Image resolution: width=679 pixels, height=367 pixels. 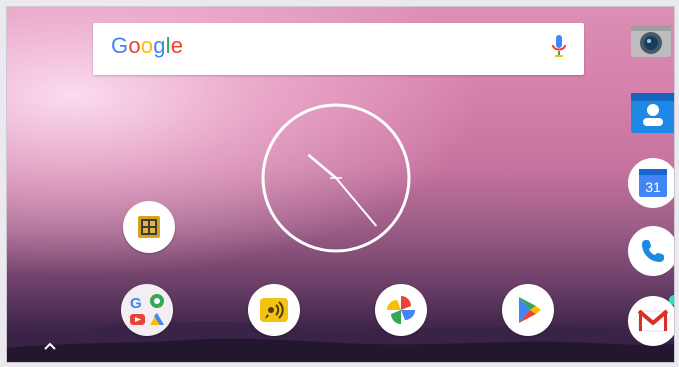 What do you see at coordinates (650, 321) in the screenshot?
I see `gmail-icon` at bounding box center [650, 321].